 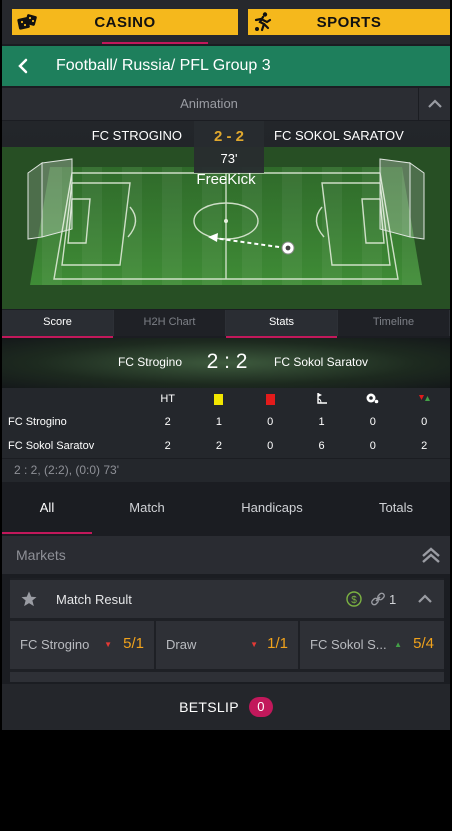 What do you see at coordinates (226, 446) in the screenshot?
I see `stats-row-away: FC Sokol Saratov 2 2 0 6 0 2` at bounding box center [226, 446].